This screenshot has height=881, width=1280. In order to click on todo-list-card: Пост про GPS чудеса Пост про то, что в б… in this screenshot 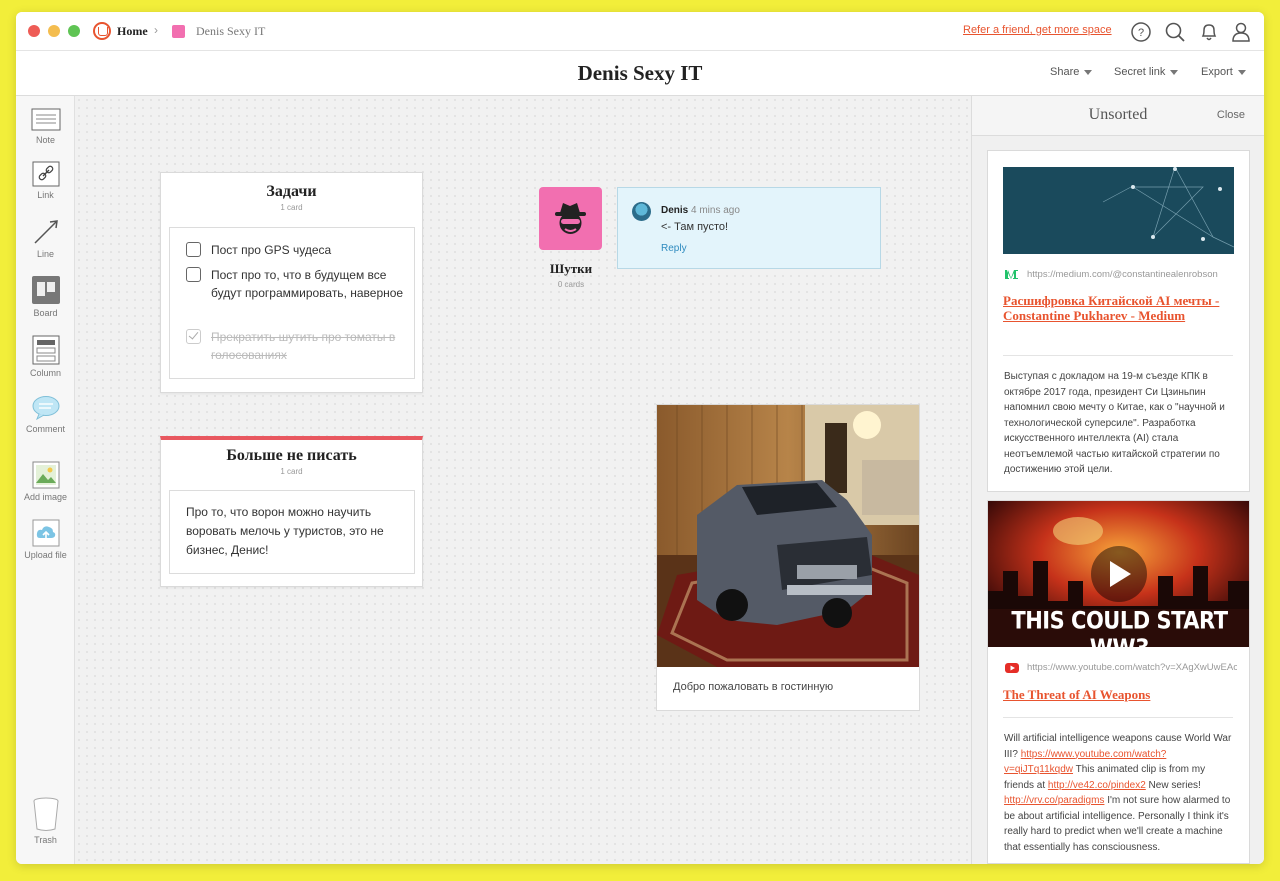, I will do `click(292, 303)`.